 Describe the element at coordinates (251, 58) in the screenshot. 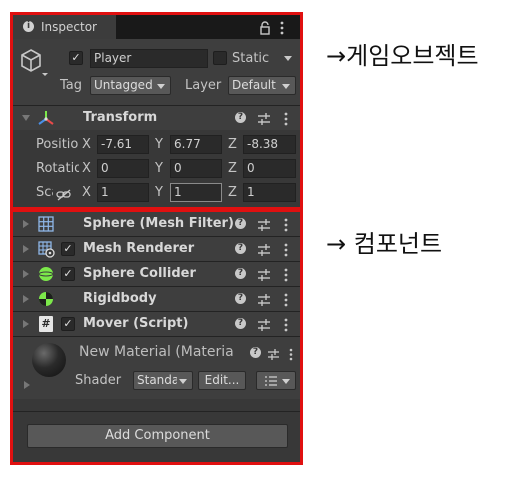

I see `static-label: Static` at that location.